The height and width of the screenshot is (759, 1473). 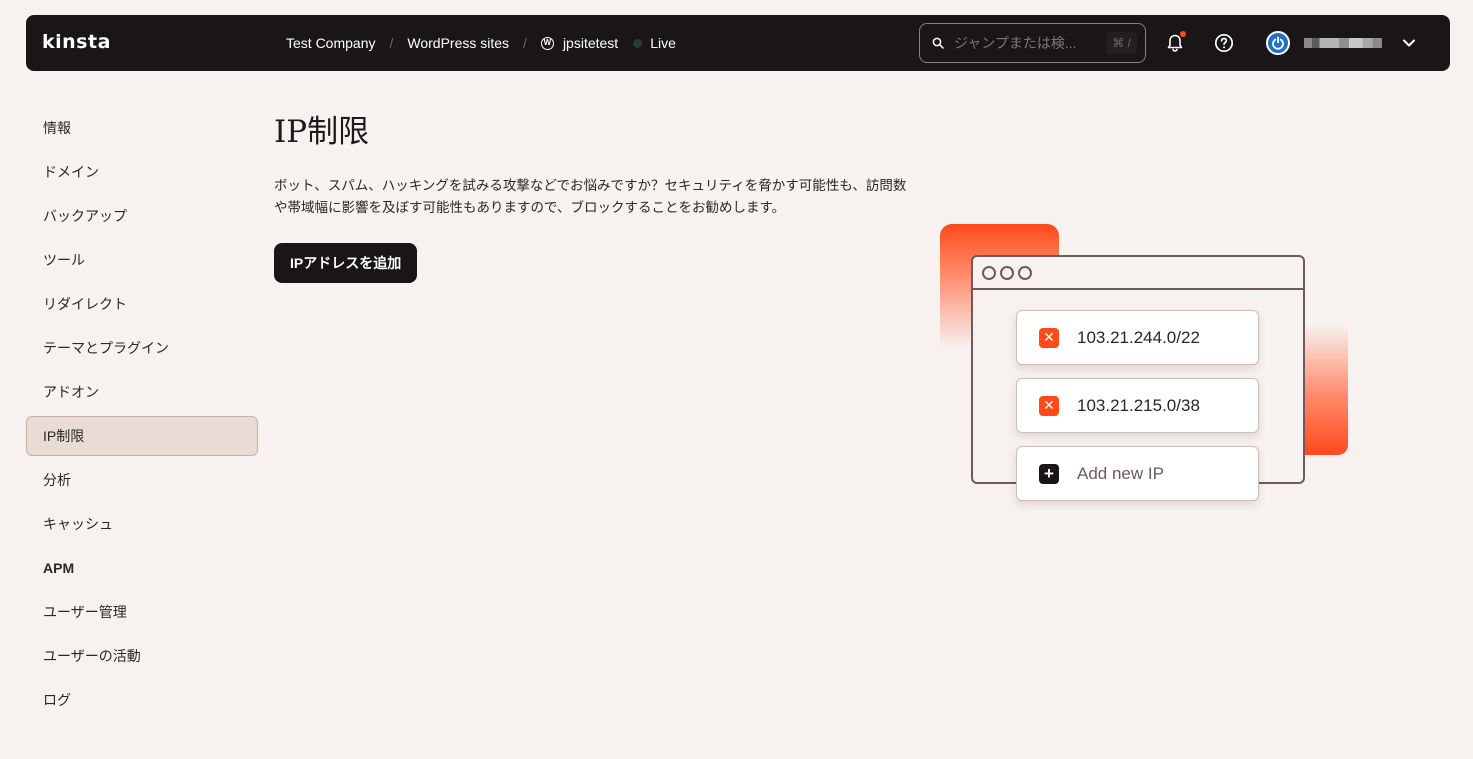 I want to click on user-menu, so click(x=1341, y=43).